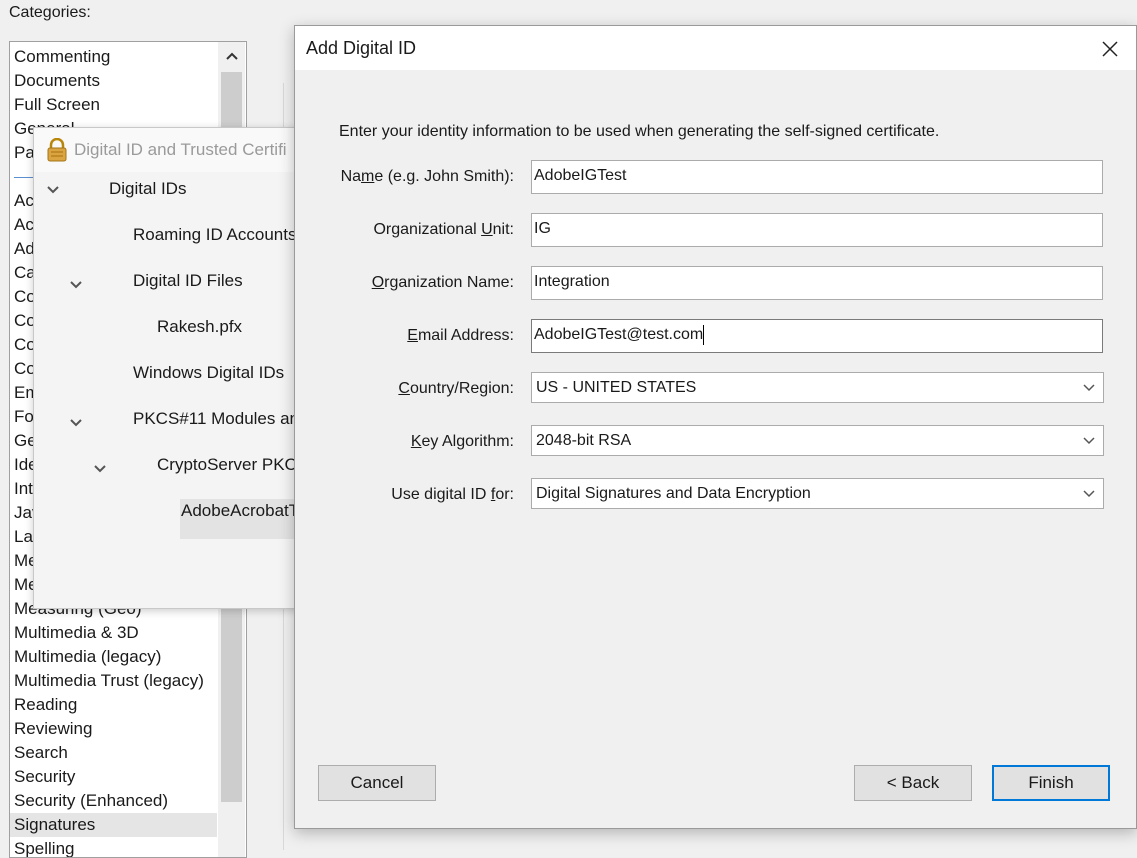 This screenshot has width=1137, height=858. Describe the element at coordinates (715, 48) in the screenshot. I see `dialog-titlebar: Add Digital ID` at that location.